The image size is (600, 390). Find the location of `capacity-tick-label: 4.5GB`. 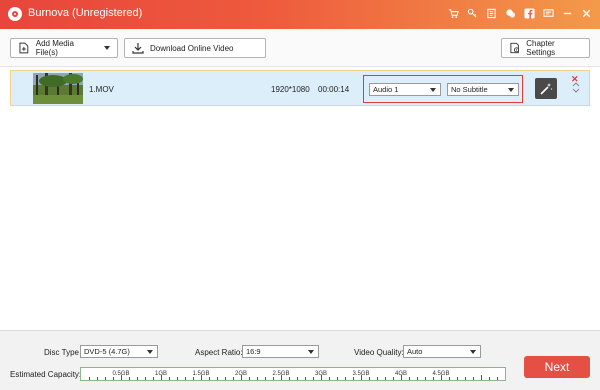

capacity-tick-label: 4.5GB is located at coordinates (441, 374).